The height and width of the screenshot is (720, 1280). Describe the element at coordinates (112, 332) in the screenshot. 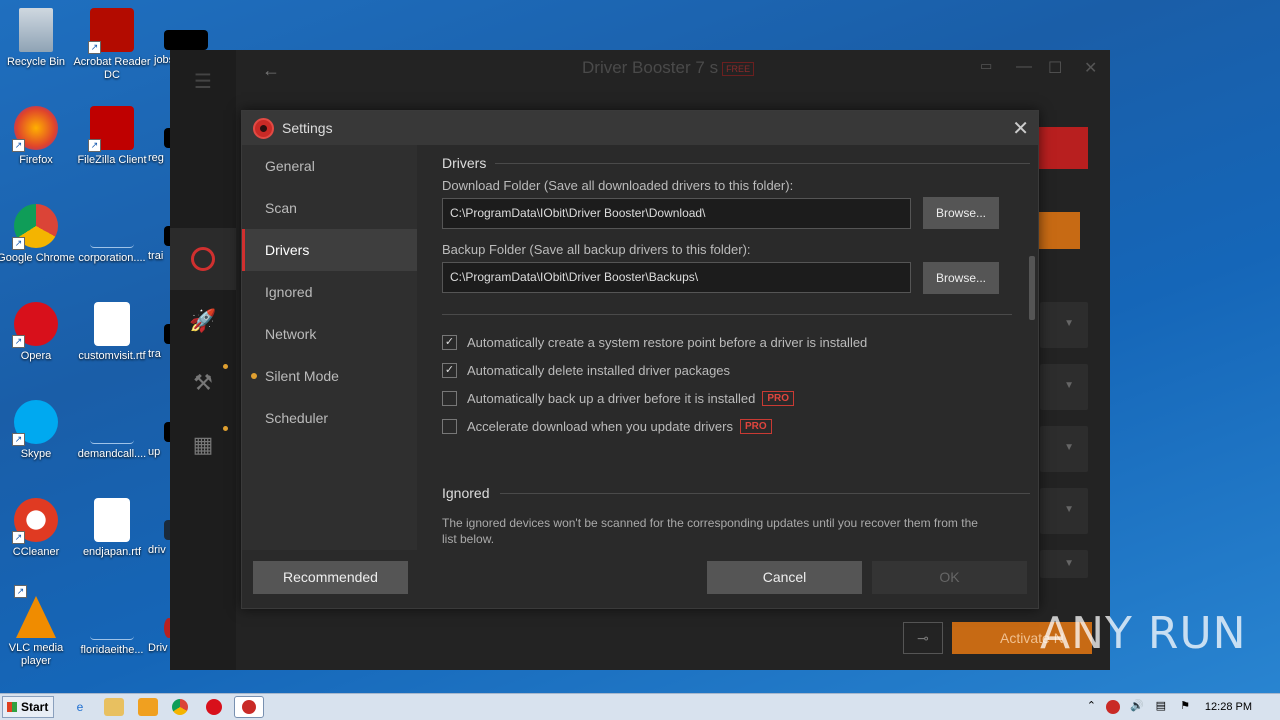

I see `desktop-icon-customvisit: customvisit.rtf` at that location.